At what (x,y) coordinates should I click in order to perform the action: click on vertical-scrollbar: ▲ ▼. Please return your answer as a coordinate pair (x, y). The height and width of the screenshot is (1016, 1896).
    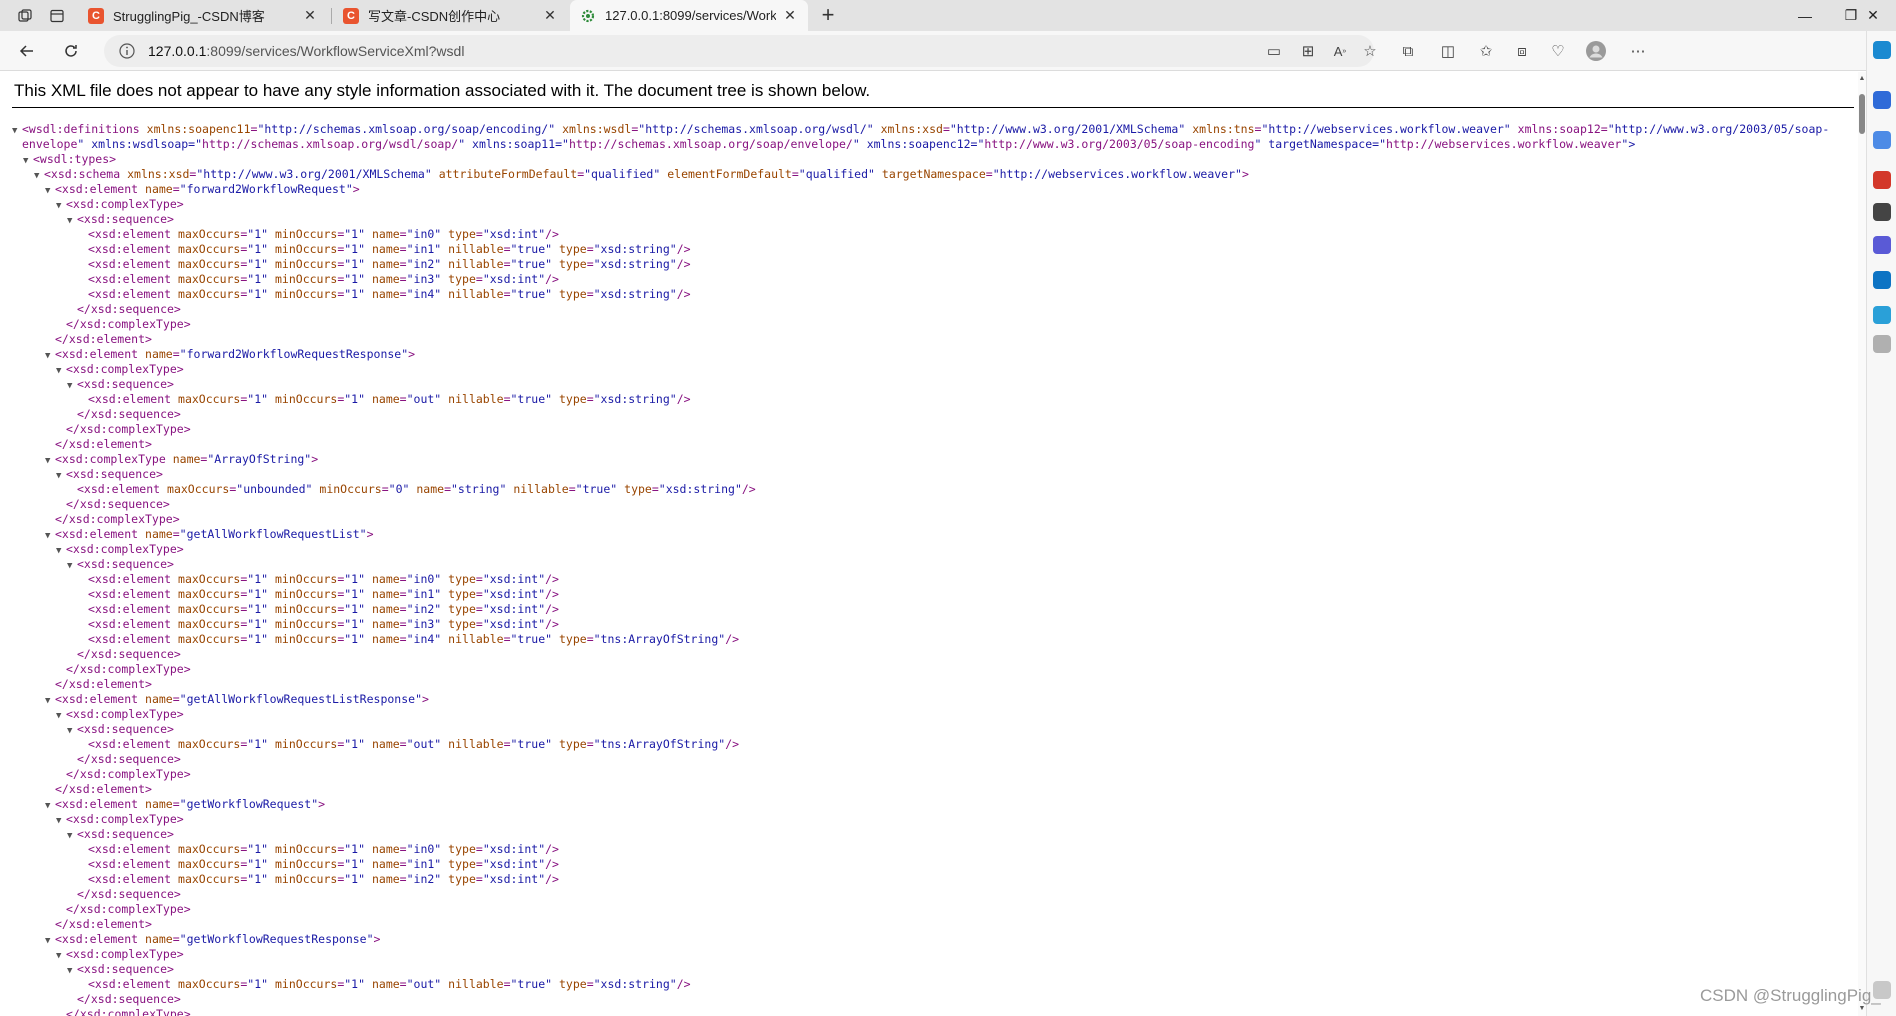
    Looking at the image, I should click on (1862, 544).